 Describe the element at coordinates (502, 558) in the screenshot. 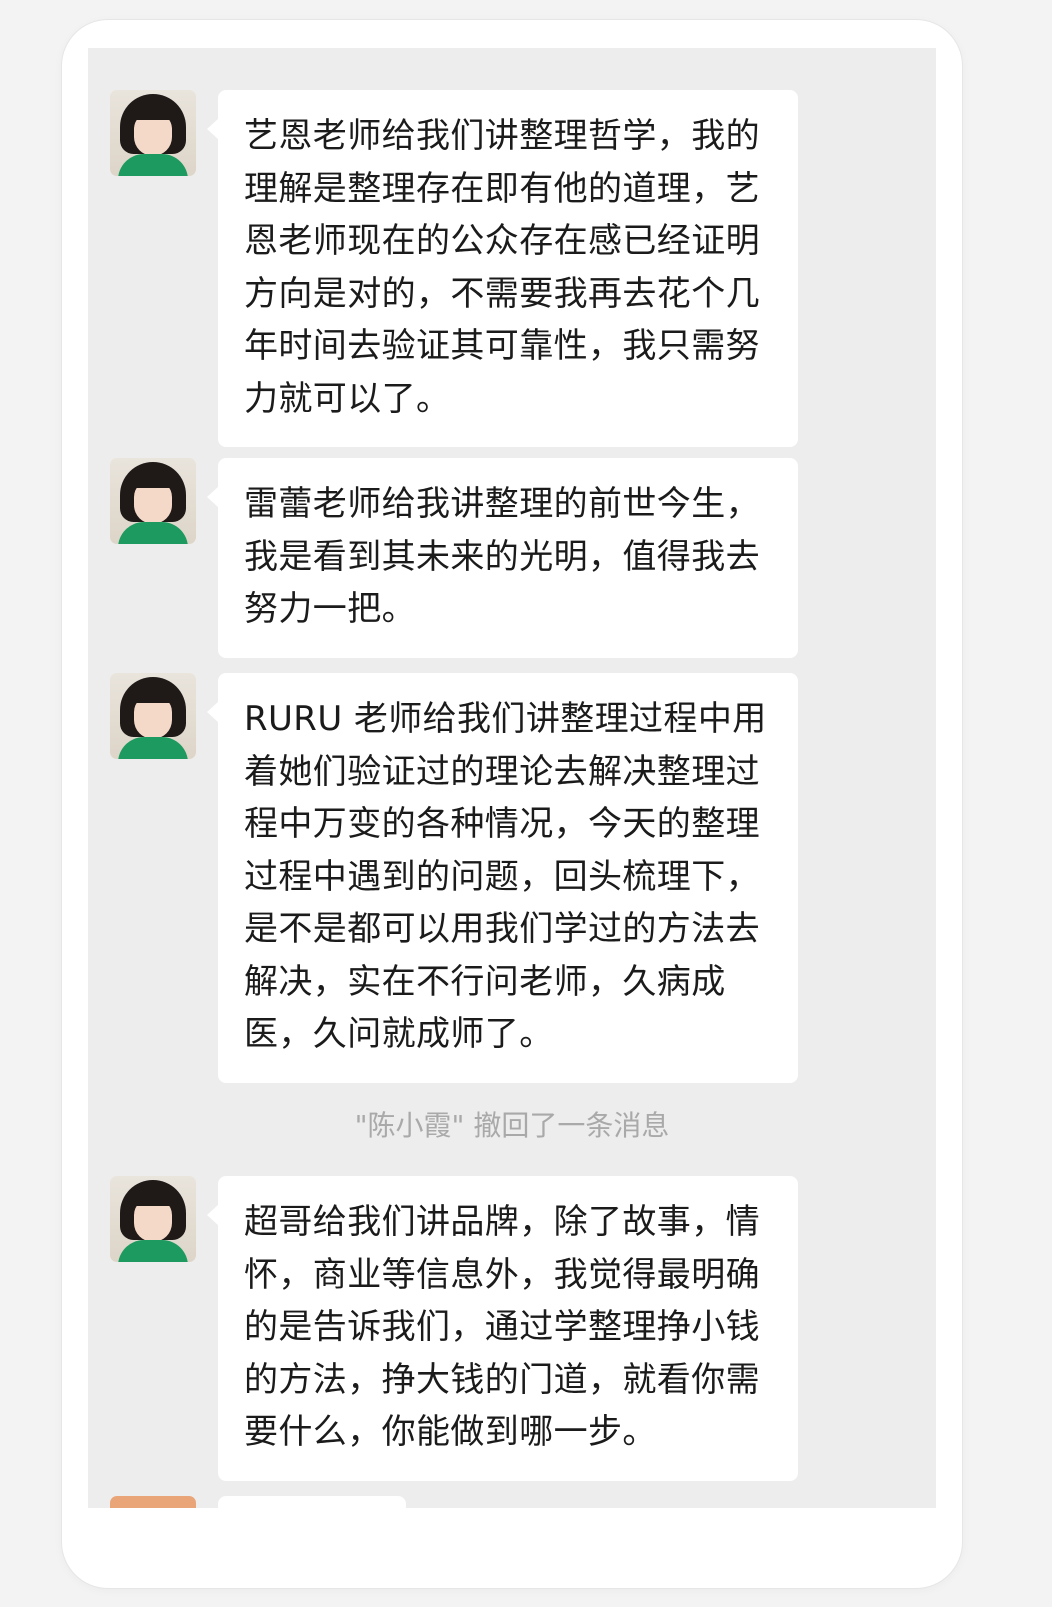

I see `message-bubble: 雷蕾老师给我讲整理的前世今生，我是看到其未来的光明，值得我去努力一把。` at that location.